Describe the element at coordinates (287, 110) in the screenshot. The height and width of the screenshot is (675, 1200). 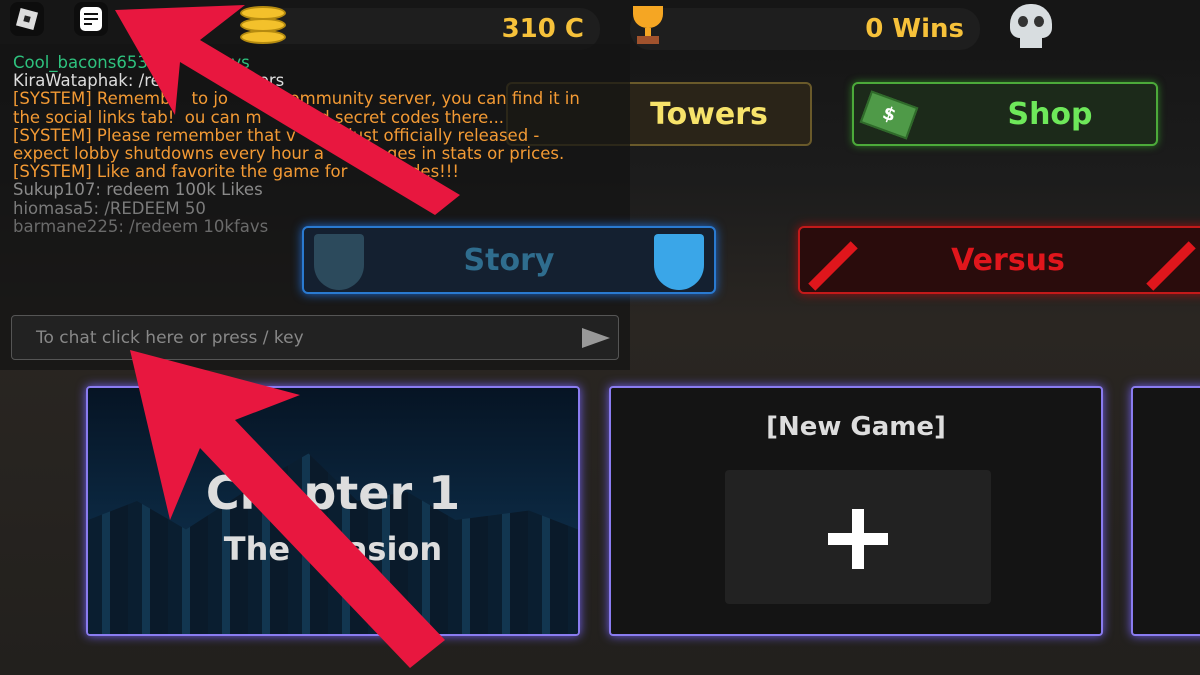
I see `arrow-pointing-to-chat-icon` at that location.